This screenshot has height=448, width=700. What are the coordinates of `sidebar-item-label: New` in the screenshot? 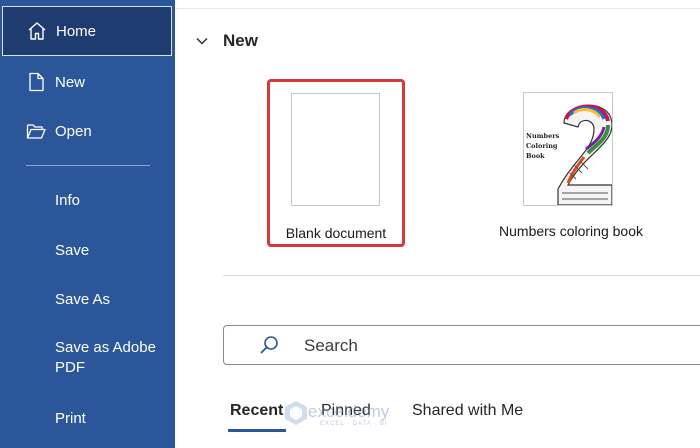 It's located at (70, 82).